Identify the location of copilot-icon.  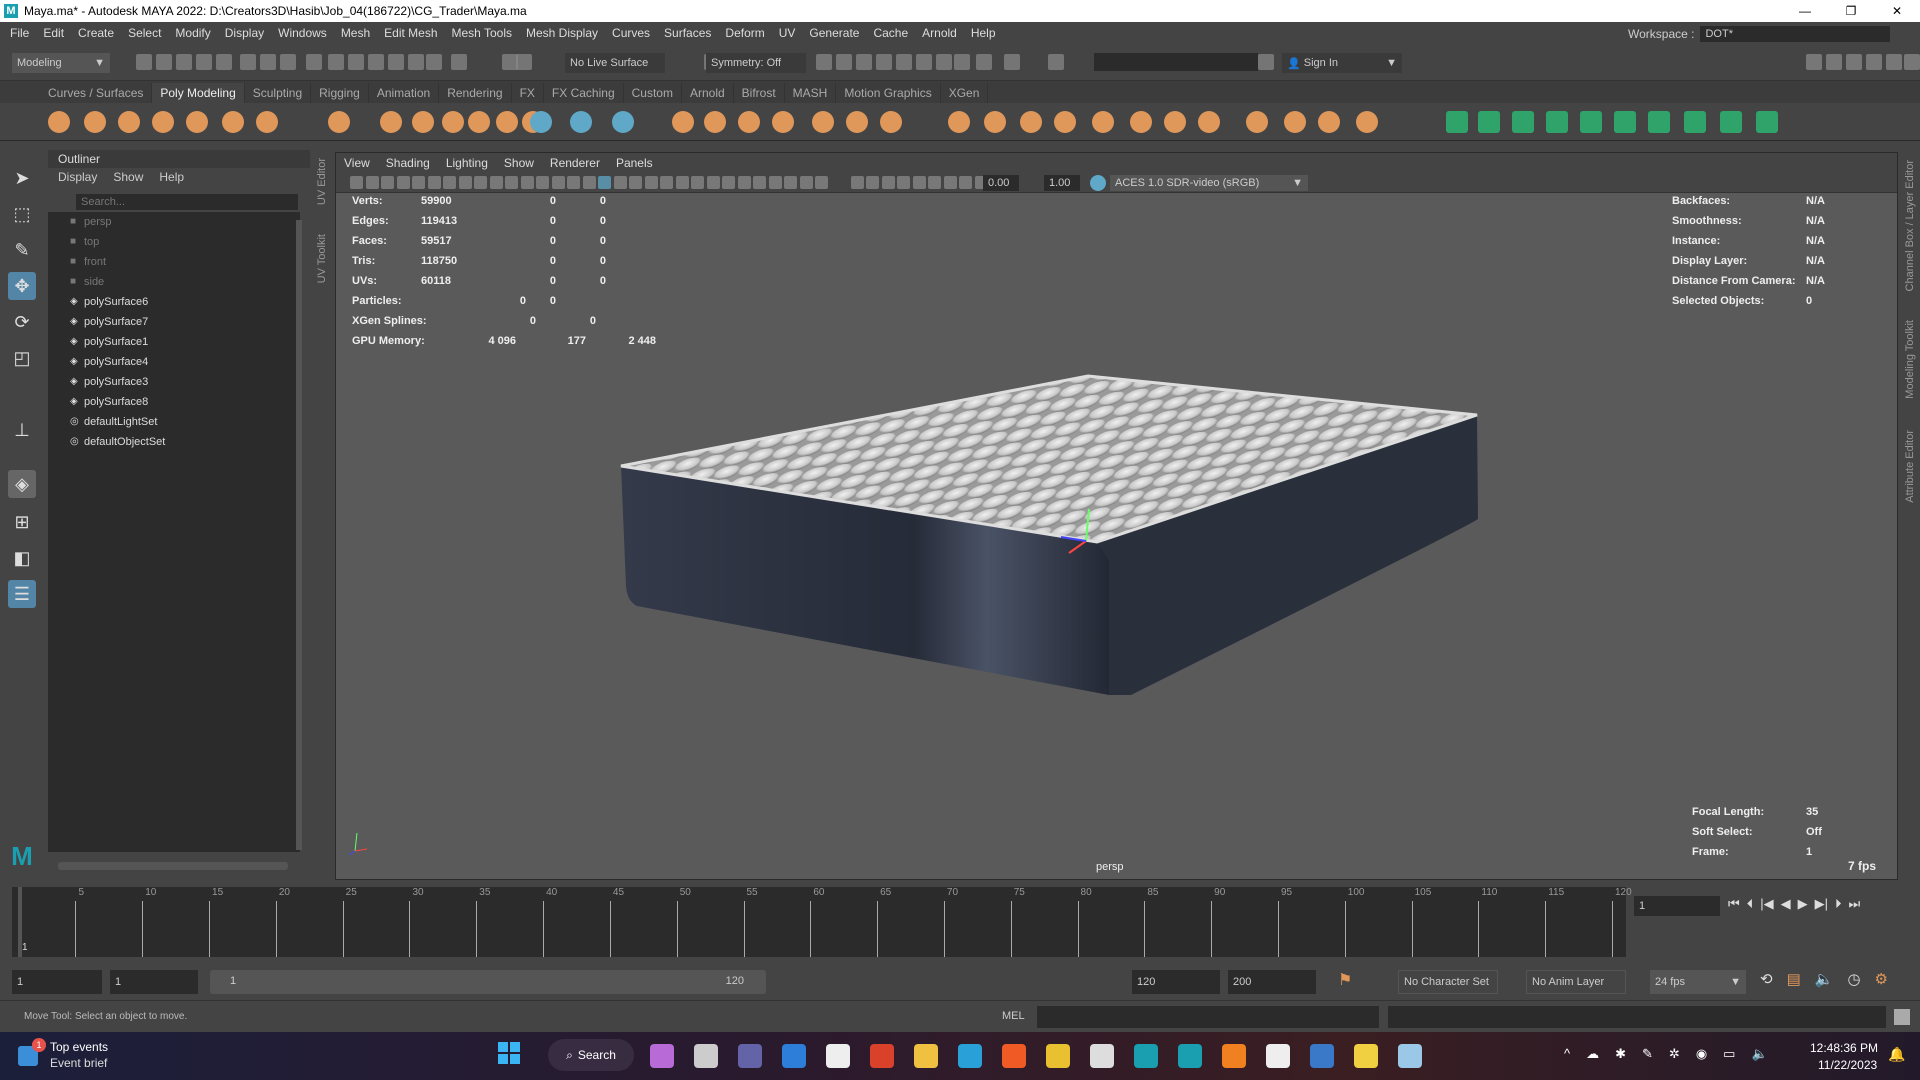
(662, 1056).